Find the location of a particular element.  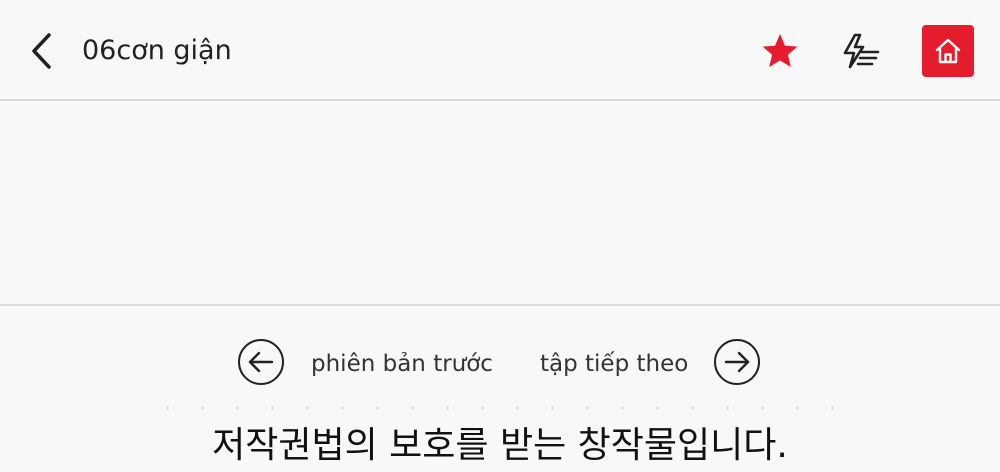

quick-view-button is located at coordinates (860, 51).